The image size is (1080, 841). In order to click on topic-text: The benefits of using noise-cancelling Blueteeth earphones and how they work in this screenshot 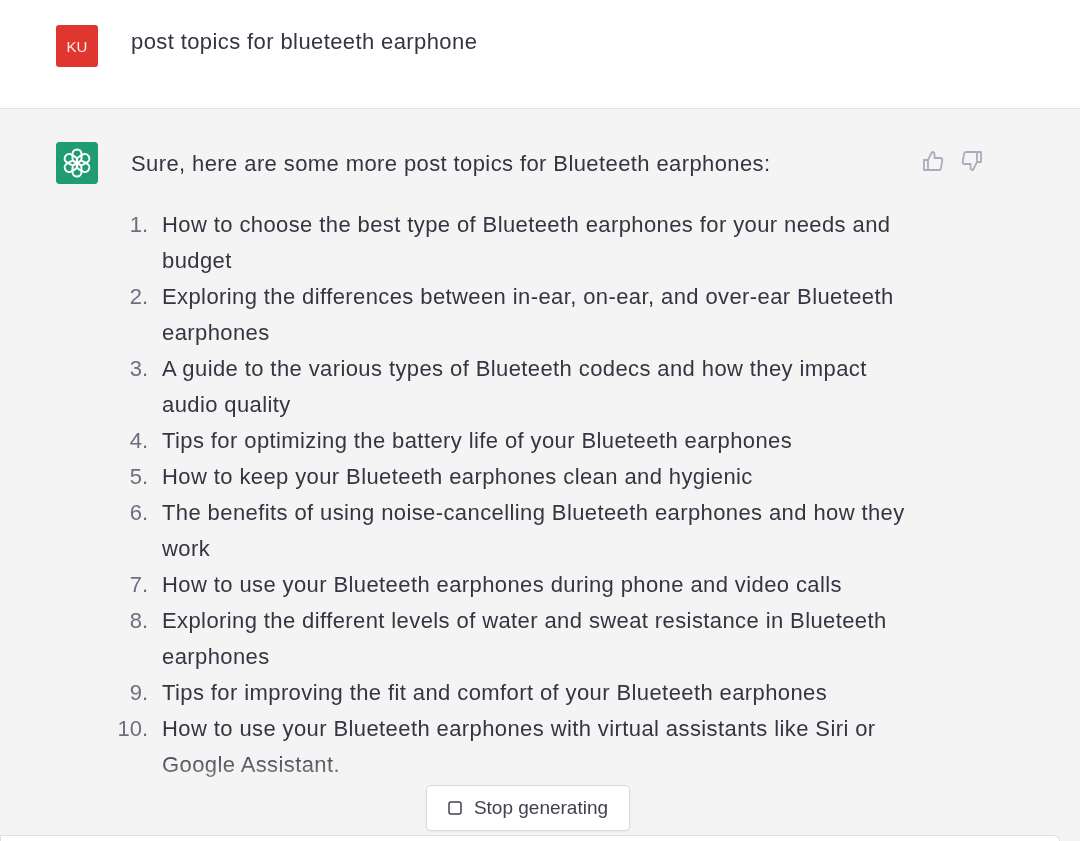, I will do `click(534, 531)`.